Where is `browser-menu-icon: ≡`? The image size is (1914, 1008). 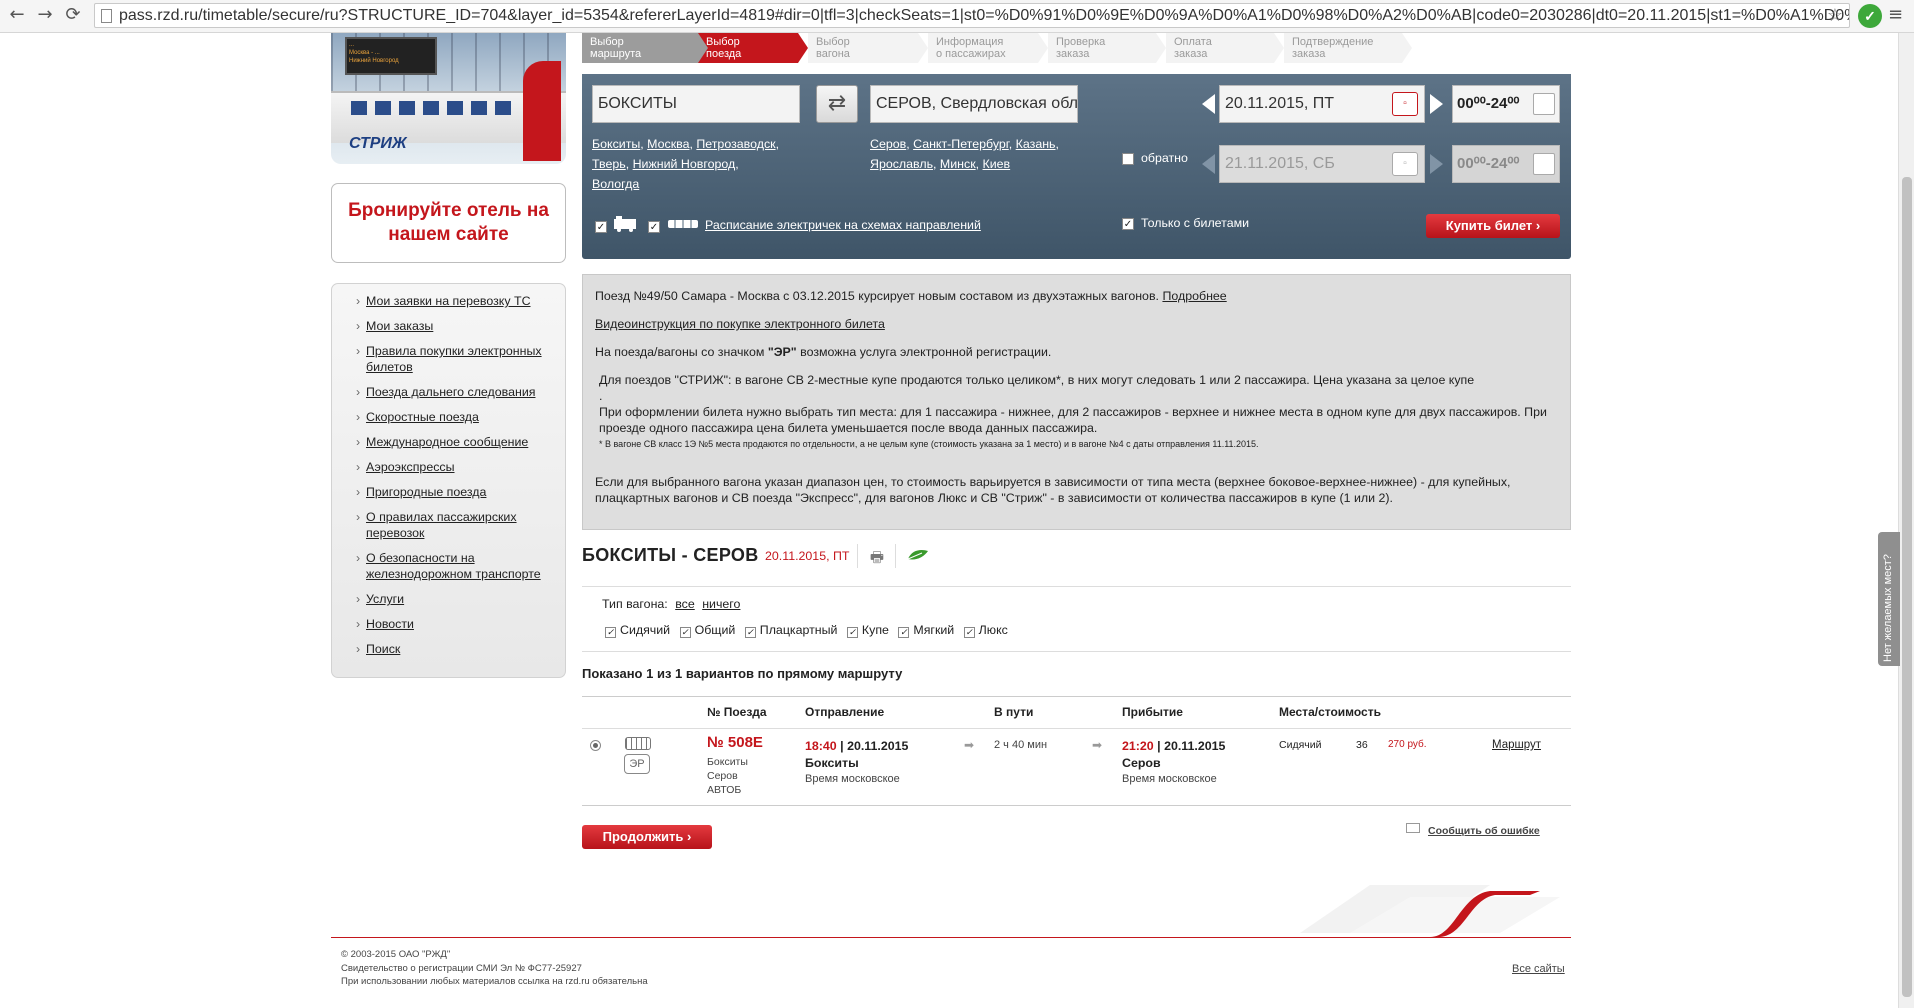 browser-menu-icon: ≡ is located at coordinates (1895, 15).